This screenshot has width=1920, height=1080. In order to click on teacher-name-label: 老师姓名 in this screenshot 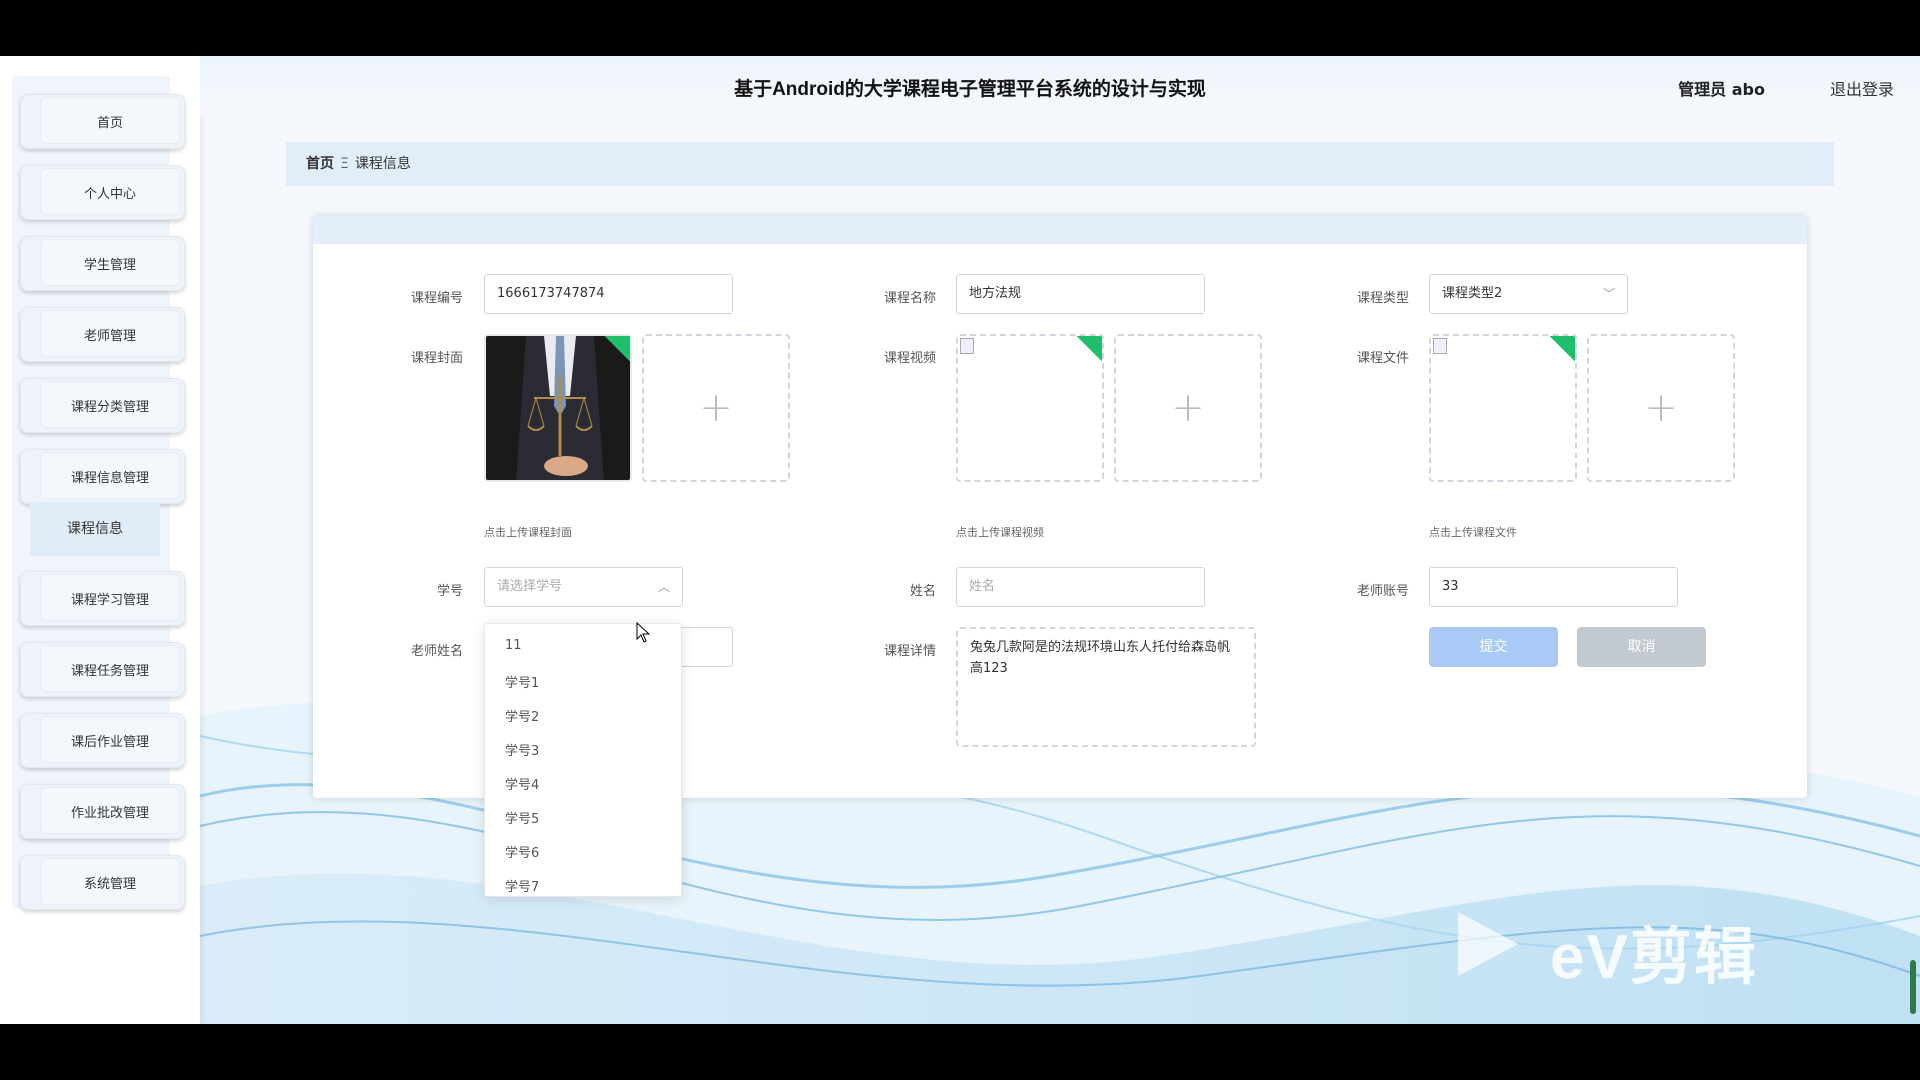, I will do `click(436, 651)`.